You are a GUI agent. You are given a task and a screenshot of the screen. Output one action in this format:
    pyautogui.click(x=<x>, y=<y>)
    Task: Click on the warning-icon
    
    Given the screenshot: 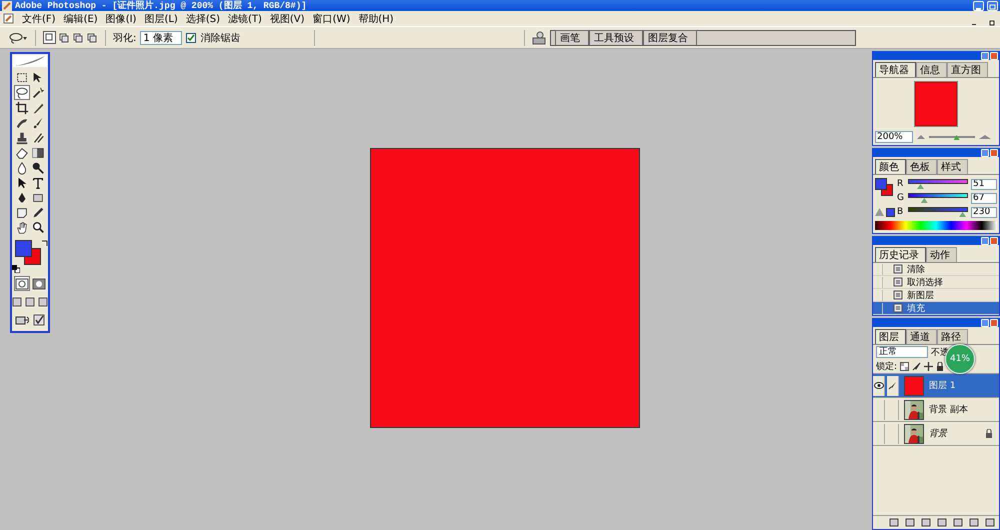 What is the action you would take?
    pyautogui.click(x=879, y=212)
    